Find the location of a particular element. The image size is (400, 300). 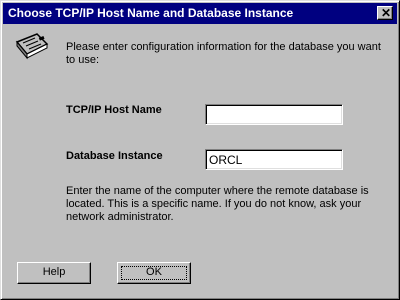

close-icon: ✕ is located at coordinates (386, 13).